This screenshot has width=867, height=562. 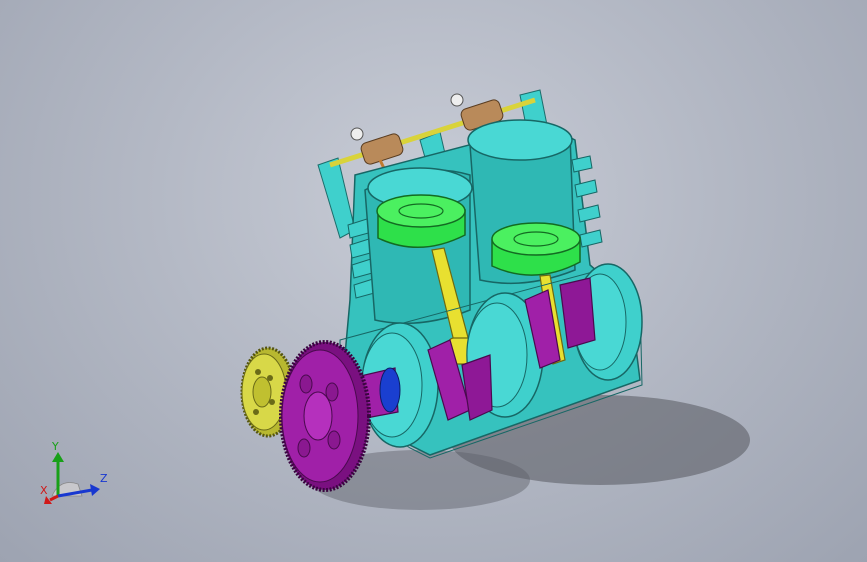 What do you see at coordinates (58, 457) in the screenshot?
I see `y-axis-arrowhead-icon` at bounding box center [58, 457].